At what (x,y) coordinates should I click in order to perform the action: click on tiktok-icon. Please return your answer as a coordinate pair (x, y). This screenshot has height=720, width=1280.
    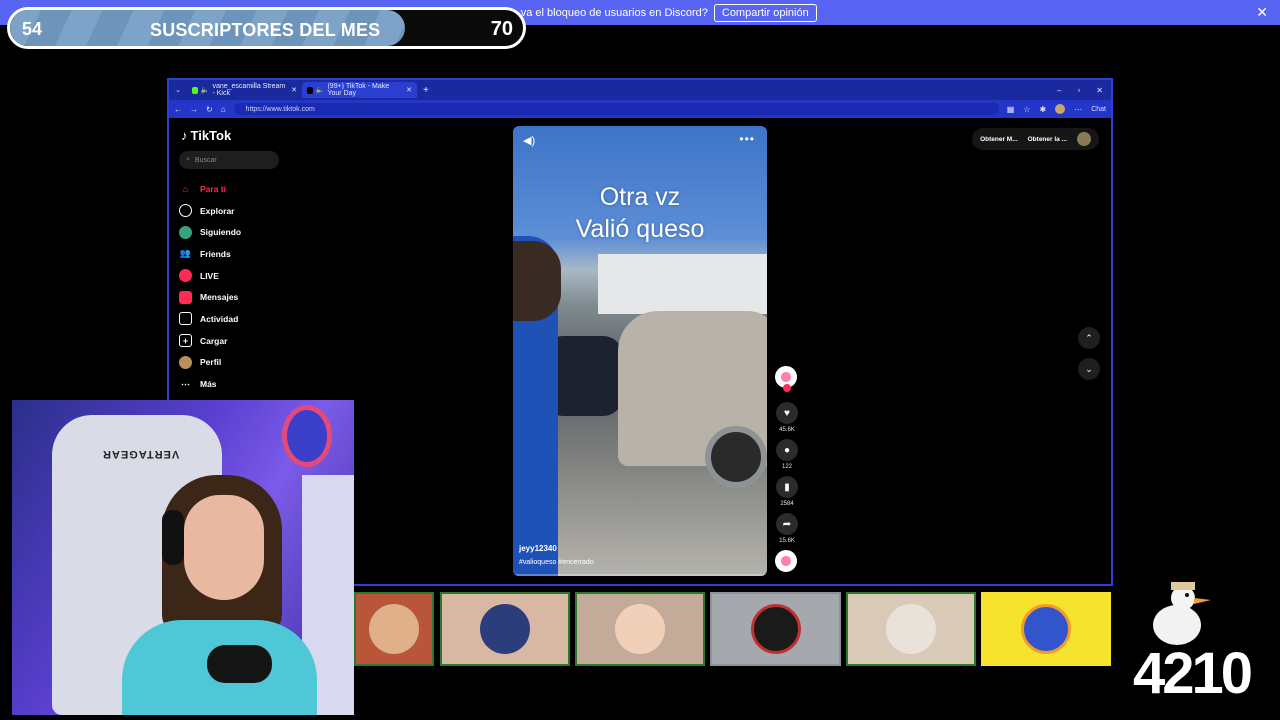
    Looking at the image, I should click on (310, 90).